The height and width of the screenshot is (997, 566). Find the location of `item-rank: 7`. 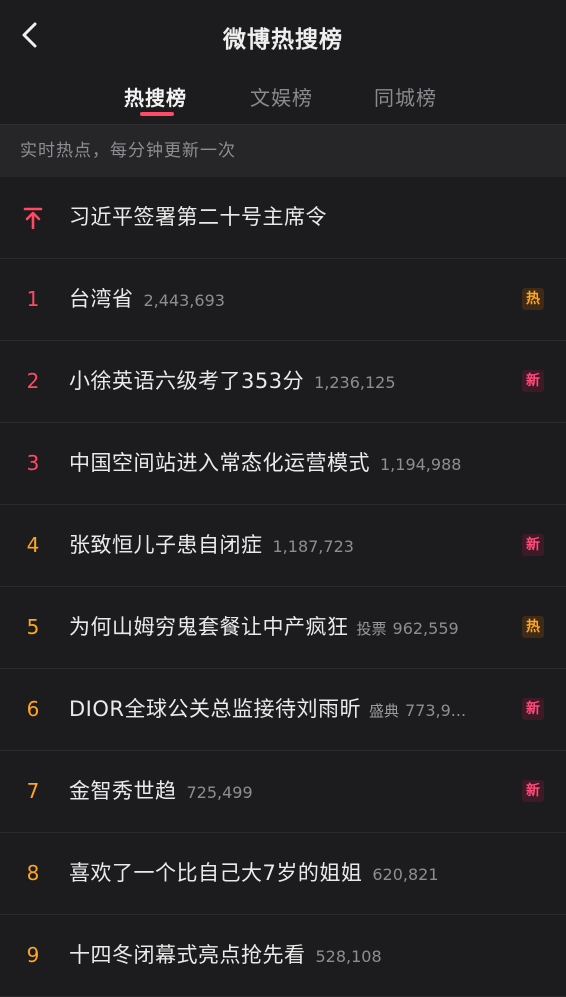

item-rank: 7 is located at coordinates (33, 791).